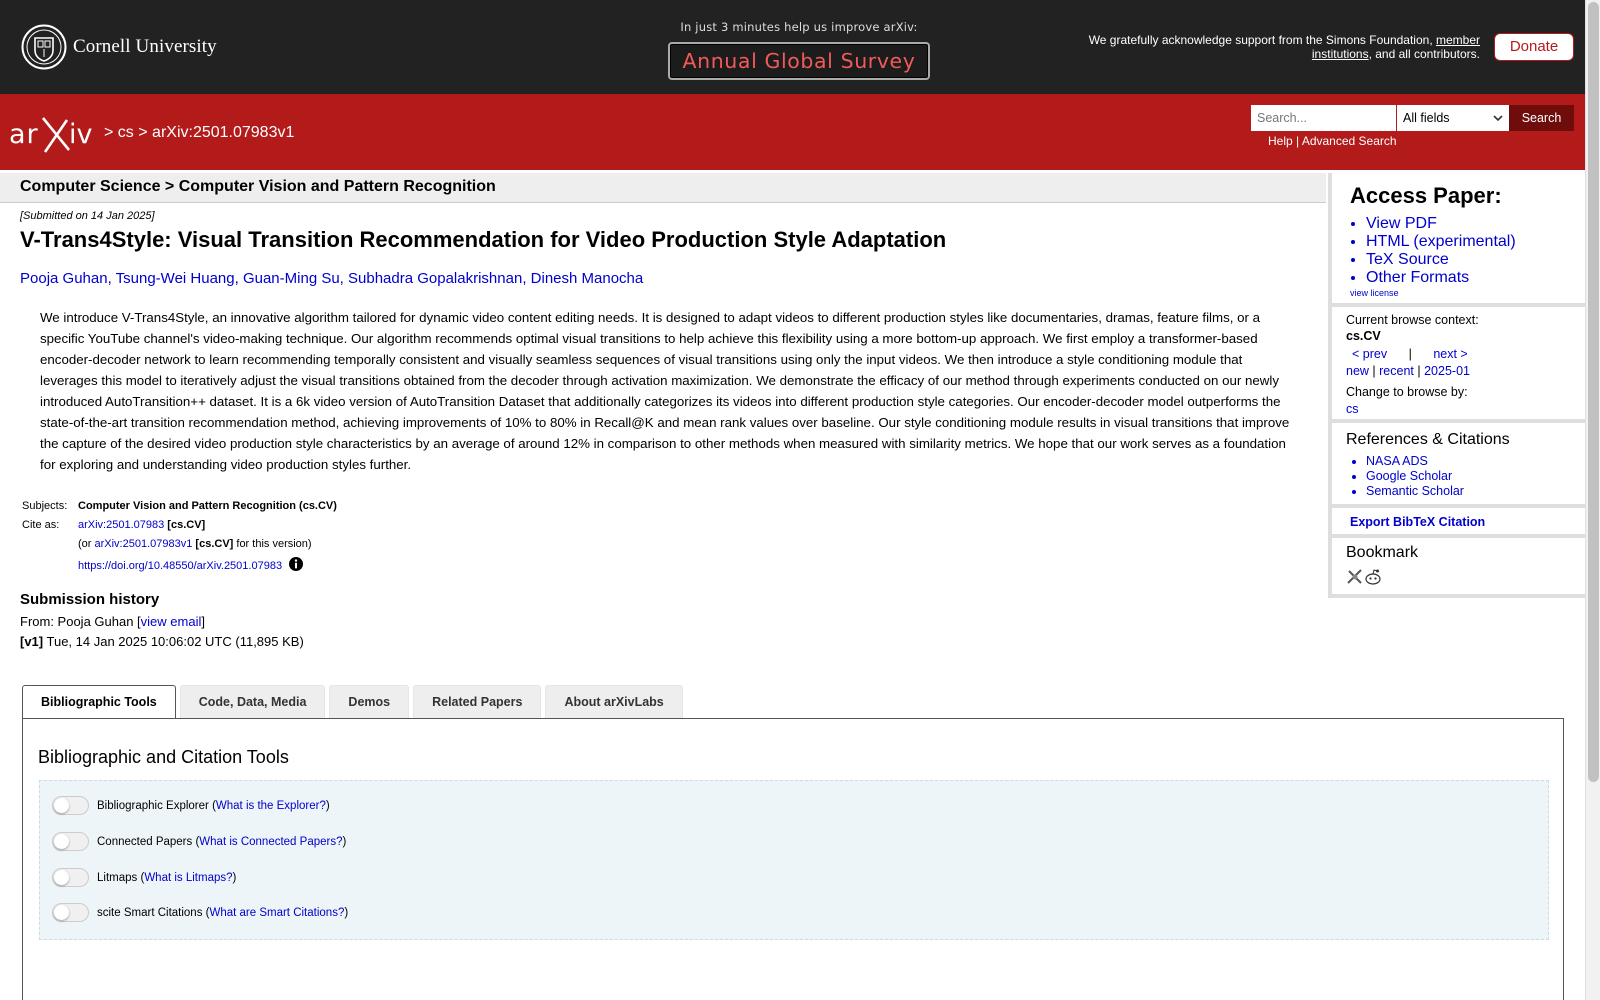 The width and height of the screenshot is (1600, 1000). What do you see at coordinates (252, 701) in the screenshot?
I see `tab-code-data-media: Code, Data, Media` at bounding box center [252, 701].